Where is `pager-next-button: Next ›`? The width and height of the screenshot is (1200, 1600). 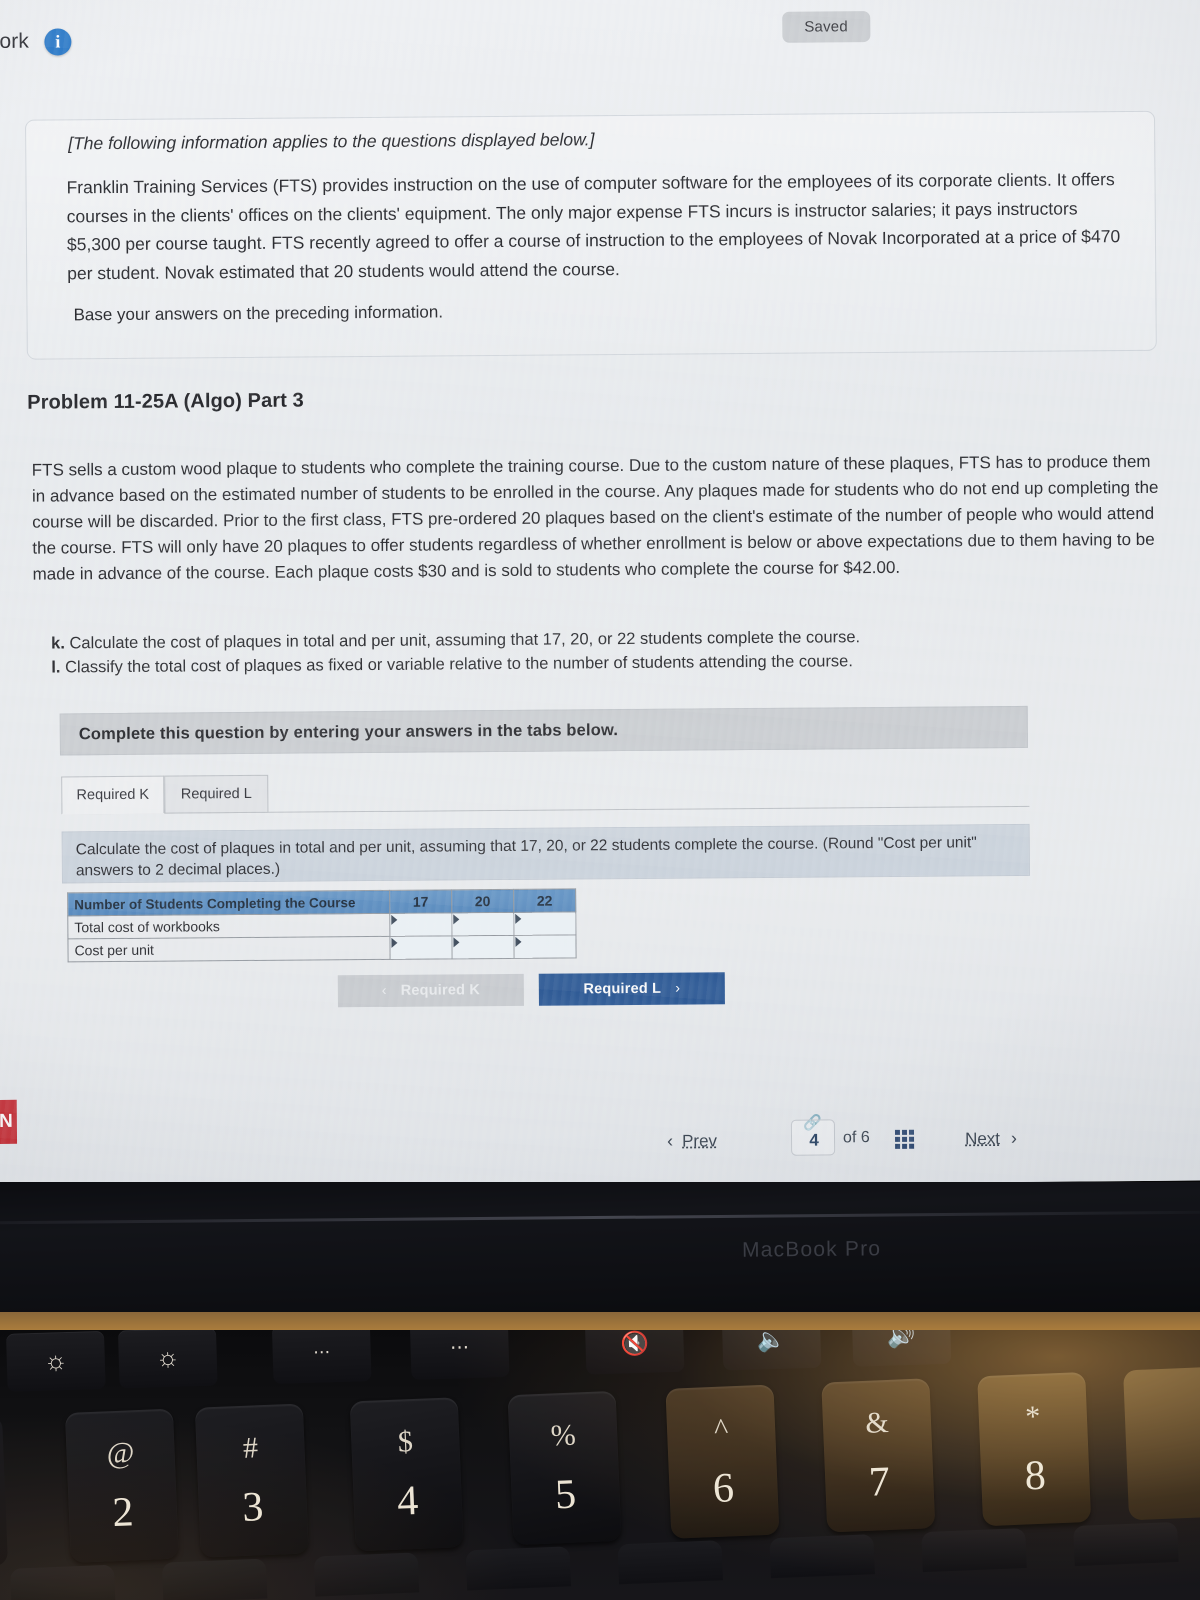
pager-next-button: Next › is located at coordinates (991, 1138).